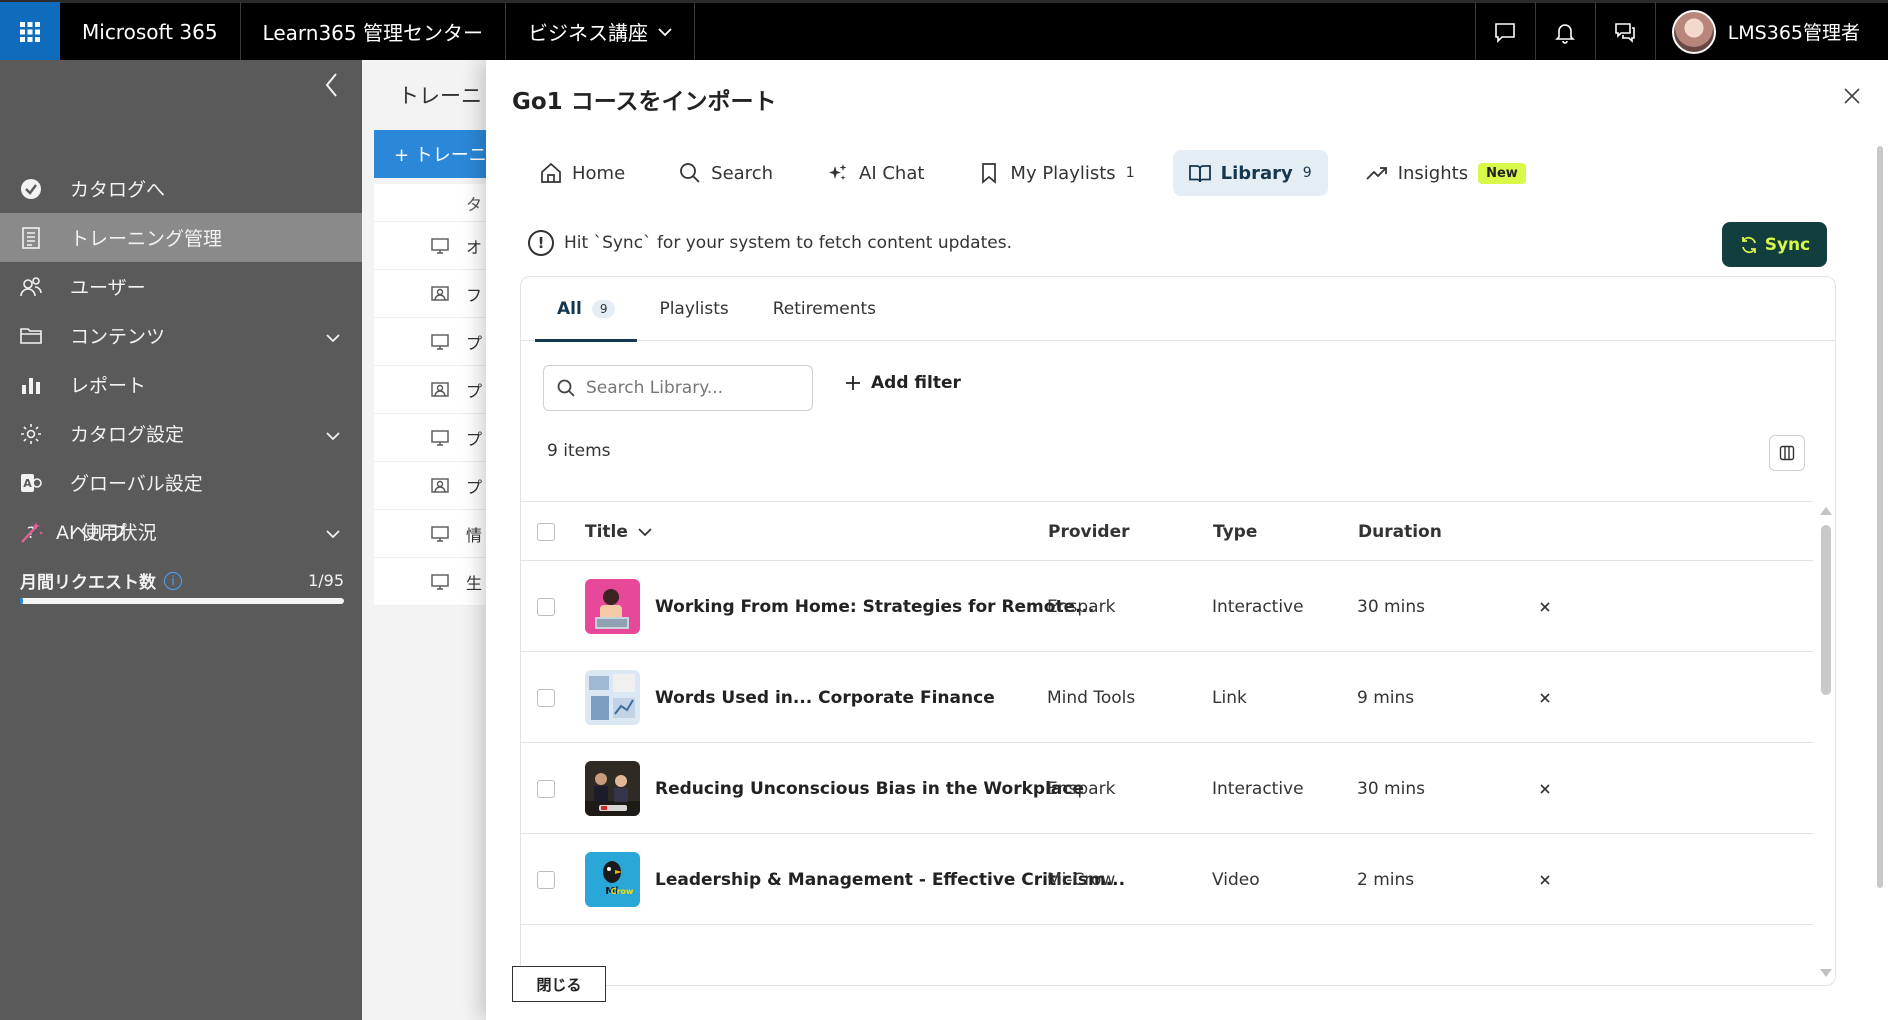 The height and width of the screenshot is (1020, 1888). Describe the element at coordinates (586, 309) in the screenshot. I see `tab-all: All 9` at that location.